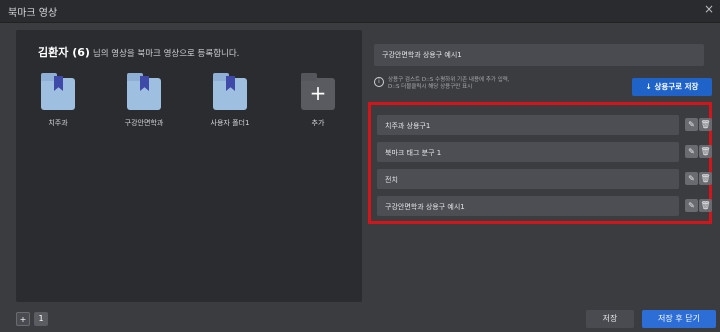 Image resolution: width=720 pixels, height=332 pixels. Describe the element at coordinates (610, 319) in the screenshot. I see `save-button: 저장` at that location.